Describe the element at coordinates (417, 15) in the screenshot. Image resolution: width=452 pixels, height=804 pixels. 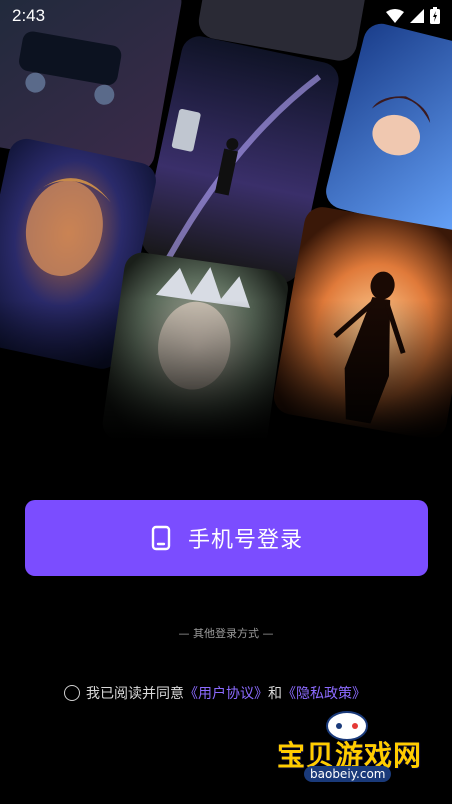
I see `signal-icon` at that location.